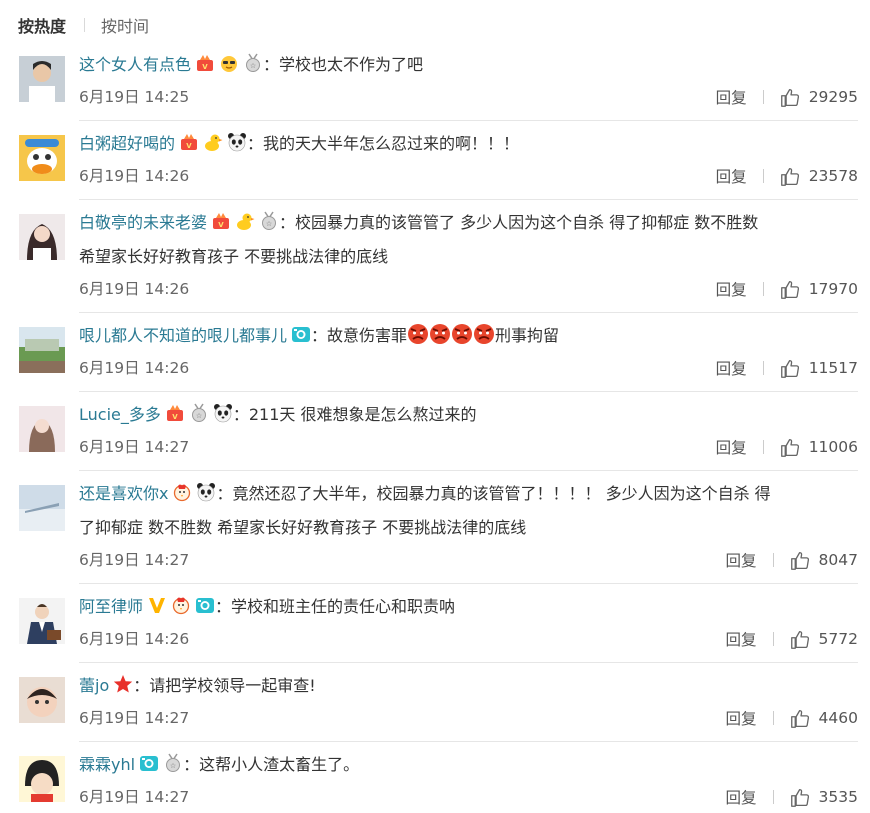  Describe the element at coordinates (824, 797) in the screenshot. I see `like-button: 3535` at that location.